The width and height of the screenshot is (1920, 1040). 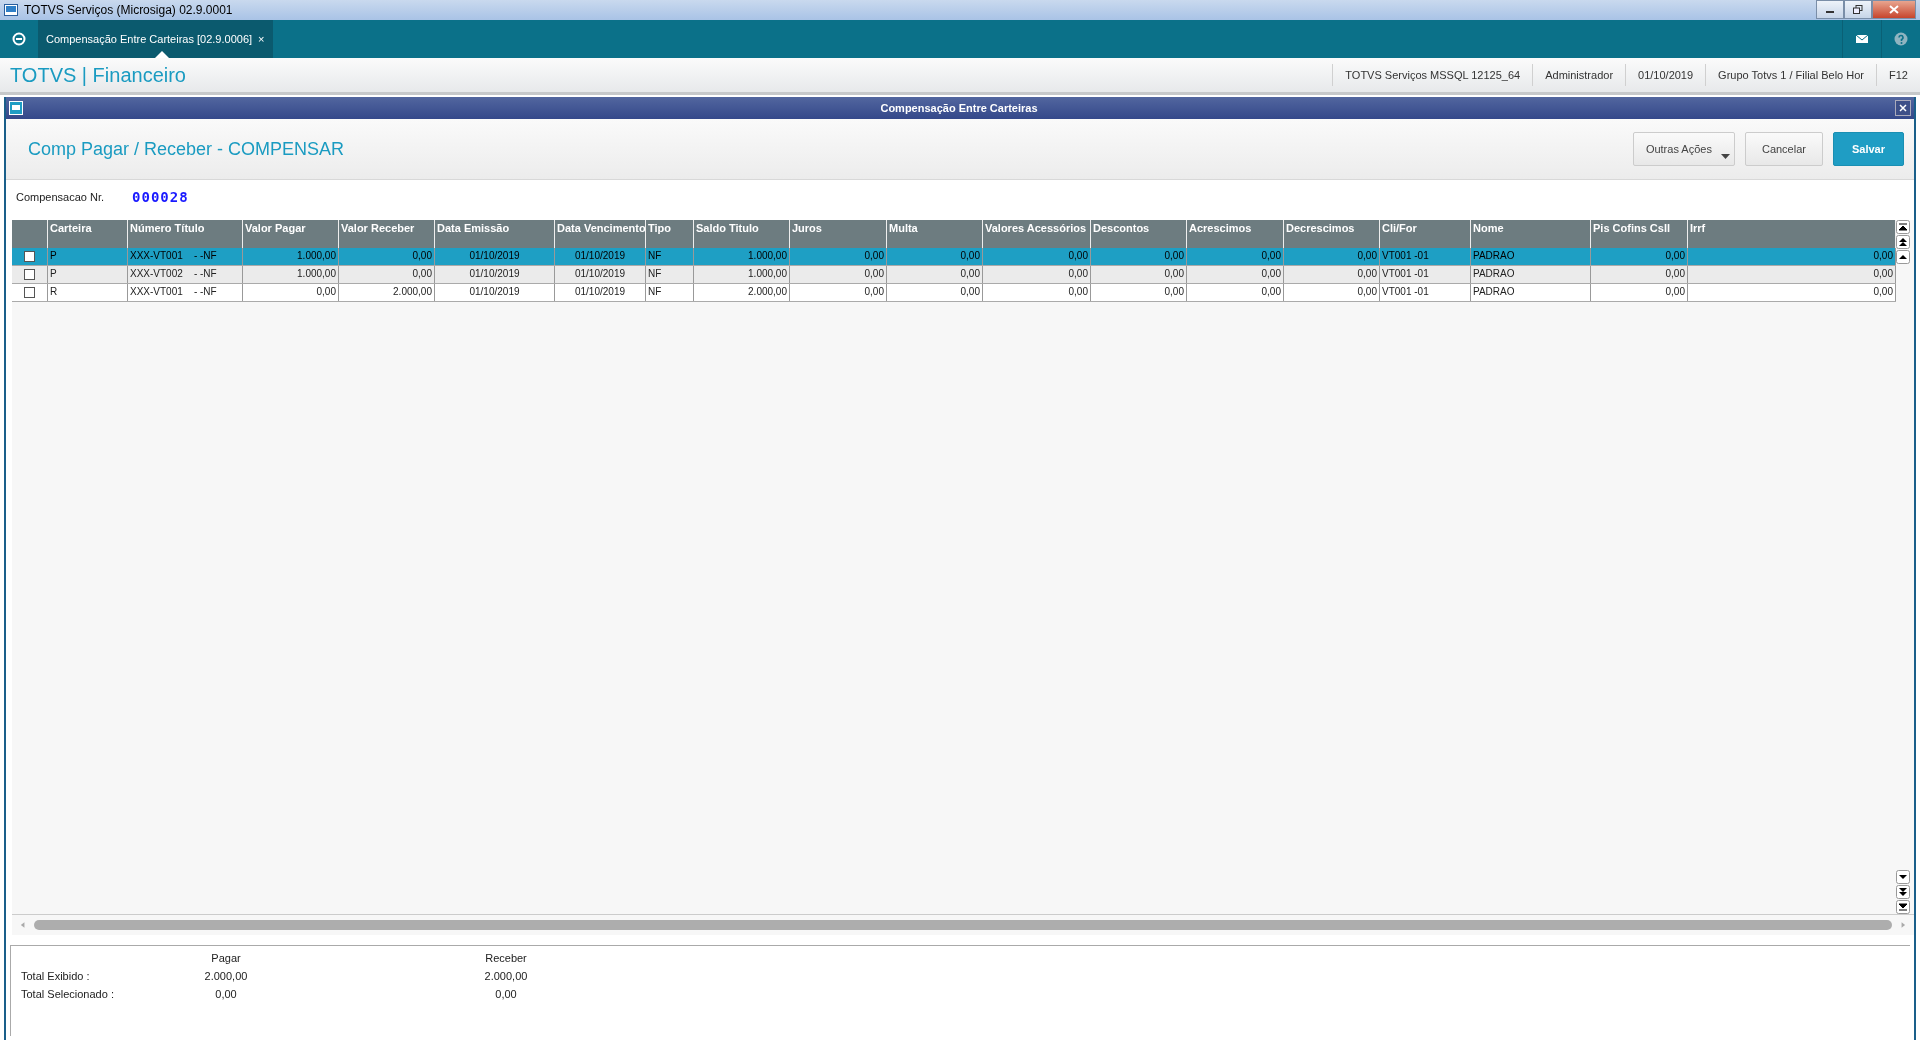 I want to click on tab: Compensação Entre Carteiras [02.9.0006] ×, so click(x=155, y=39).